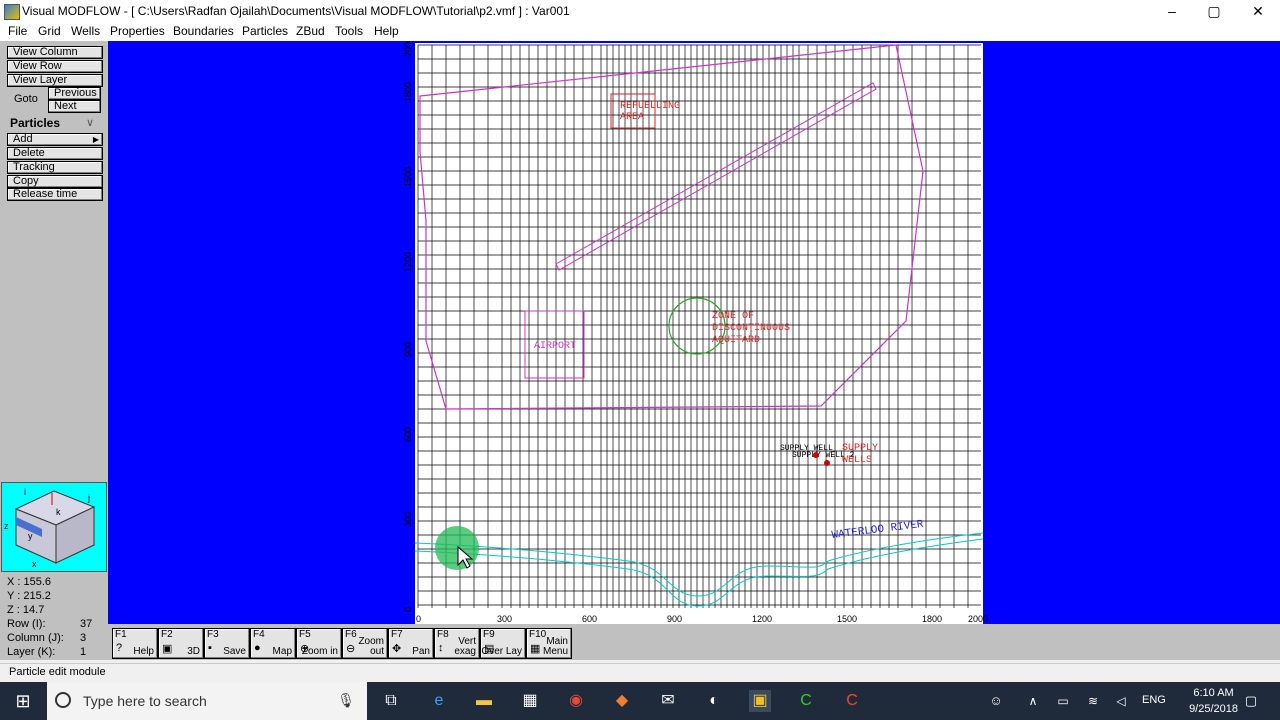  Describe the element at coordinates (55, 194) in the screenshot. I see `release-time-button: Release time` at that location.